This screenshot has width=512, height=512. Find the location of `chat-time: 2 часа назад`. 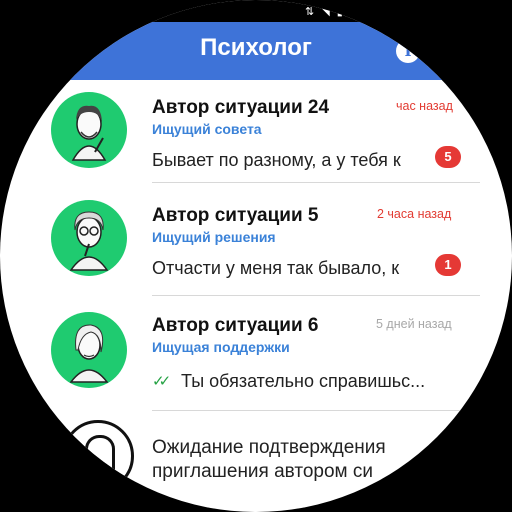

chat-time: 2 часа назад is located at coordinates (414, 214).